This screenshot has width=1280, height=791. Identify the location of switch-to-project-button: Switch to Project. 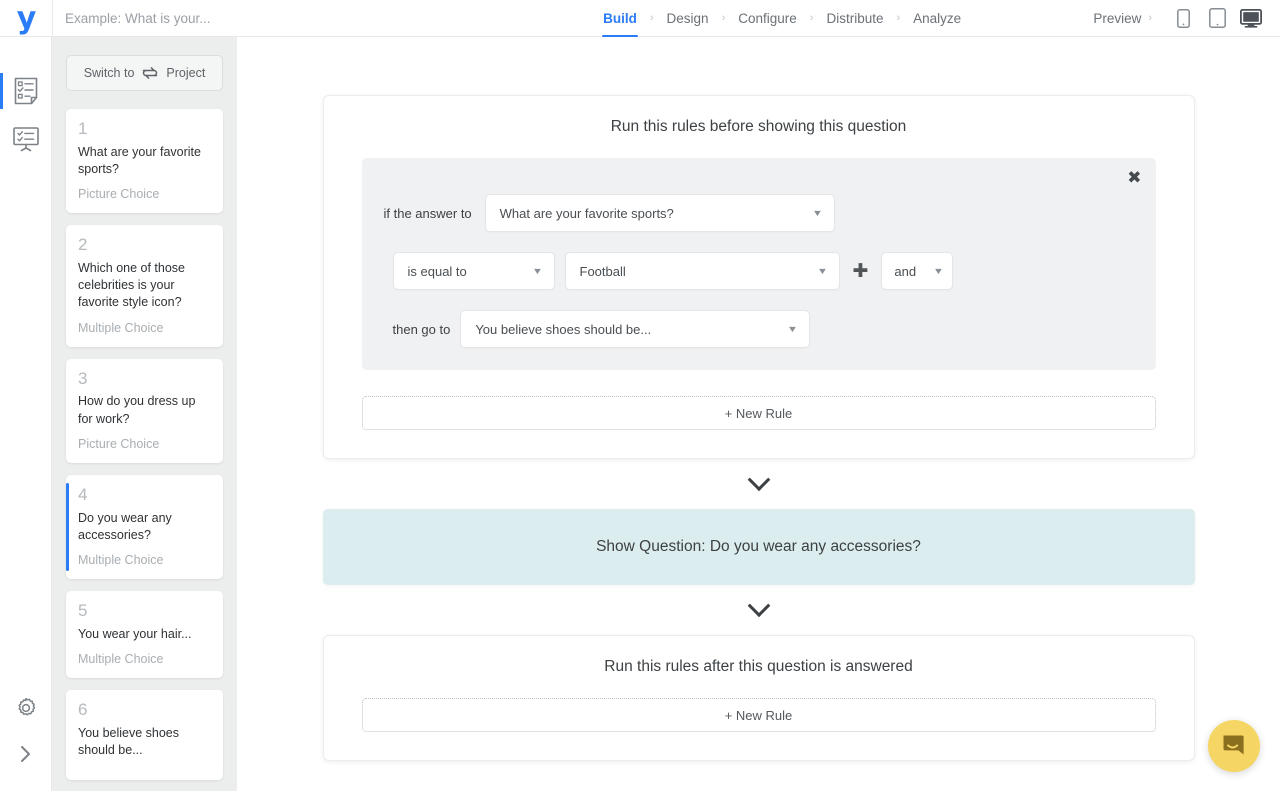
(144, 73).